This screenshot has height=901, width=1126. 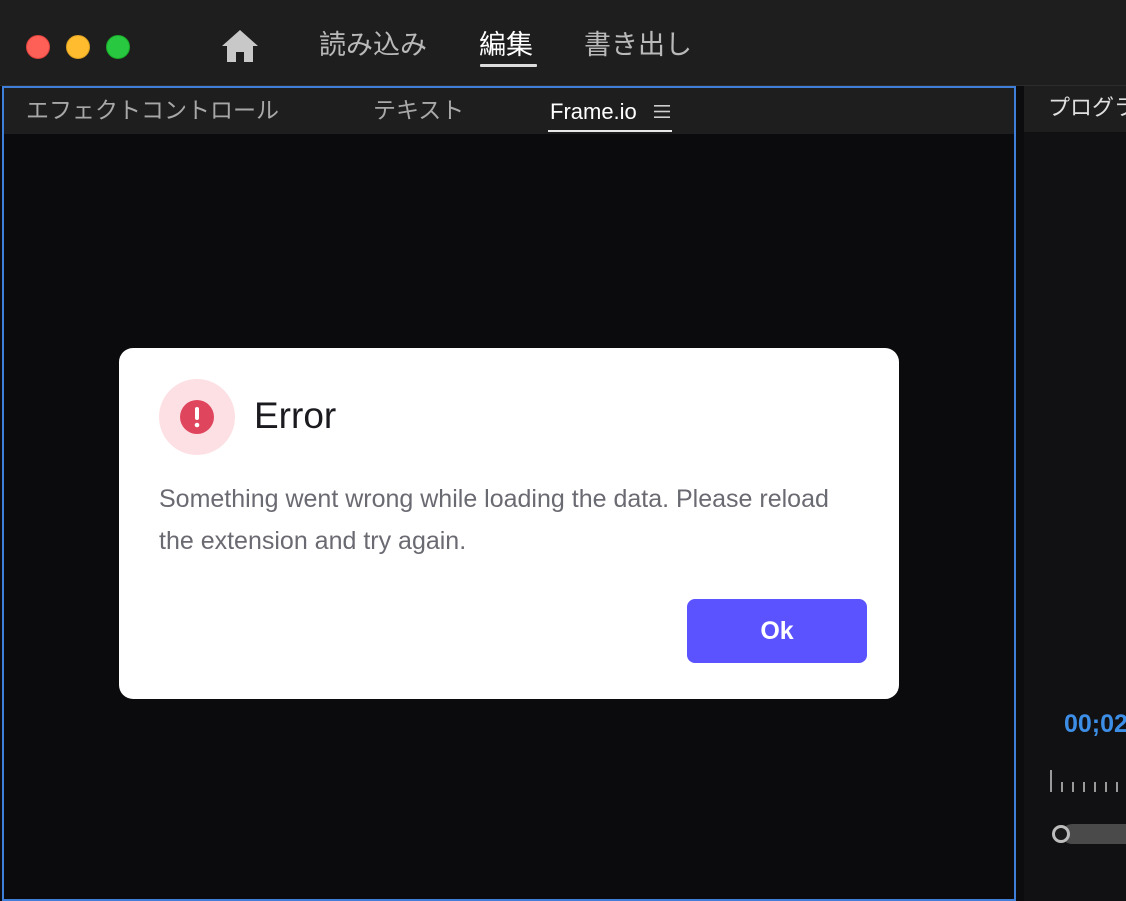 What do you see at coordinates (610, 131) in the screenshot?
I see `tab-frameio-active-indicator` at bounding box center [610, 131].